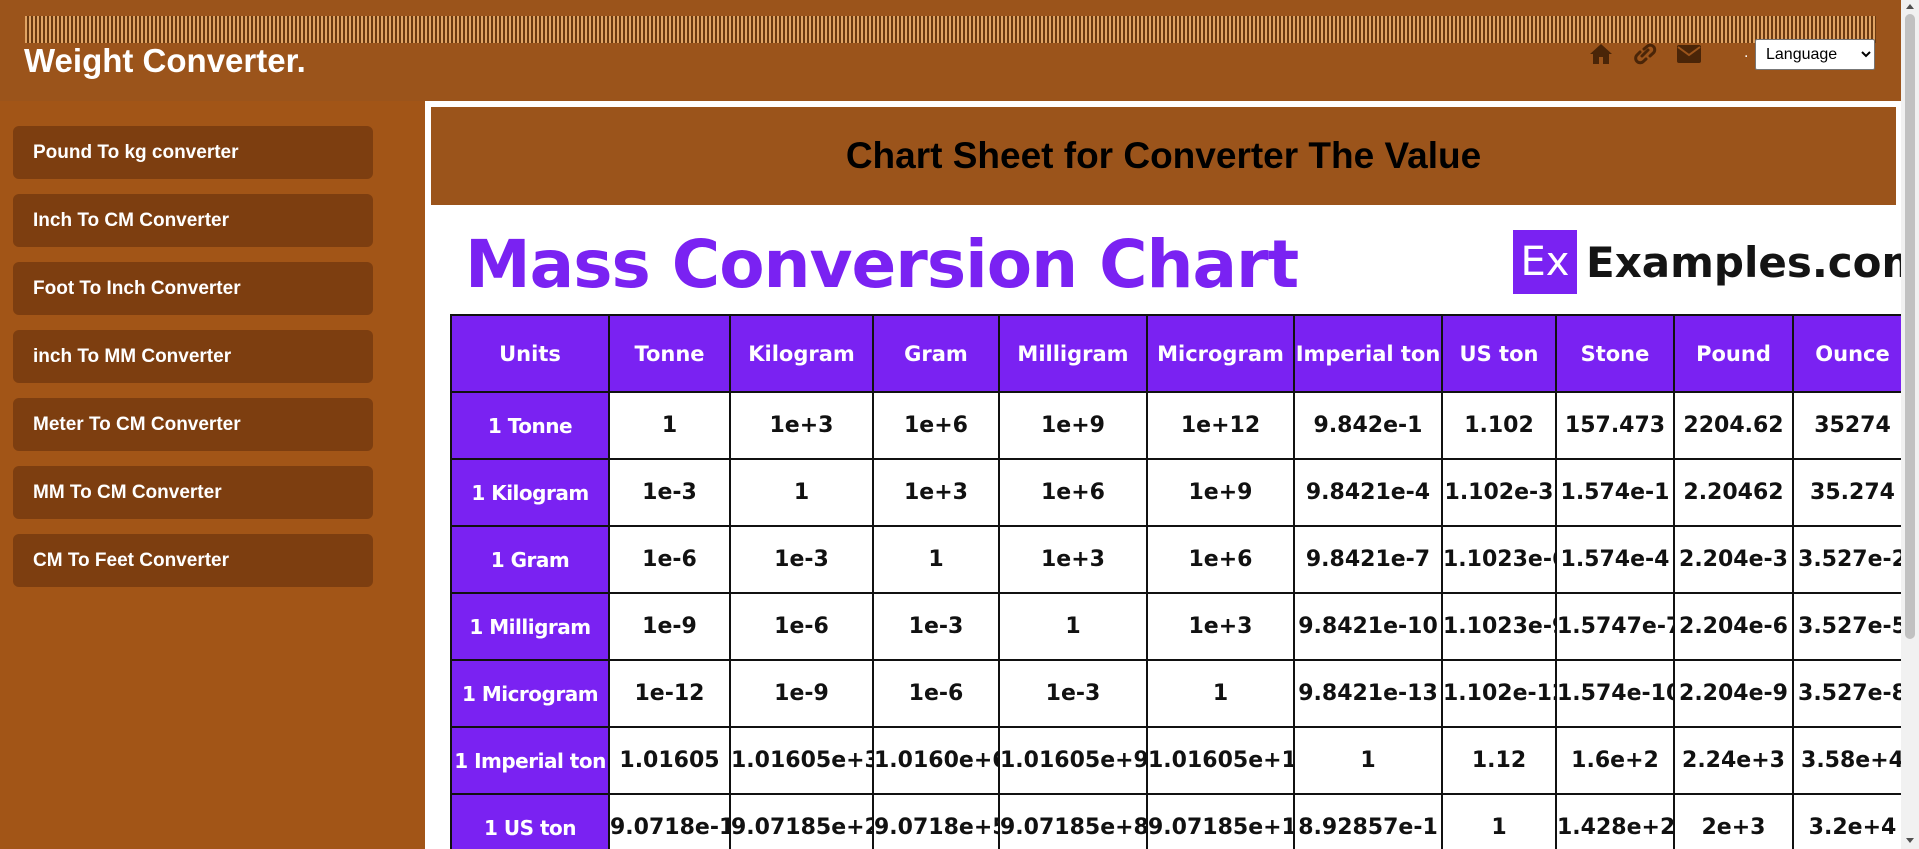 Image resolution: width=1919 pixels, height=849 pixels. I want to click on examples-logo-text: Examples.com, so click(1752, 262).